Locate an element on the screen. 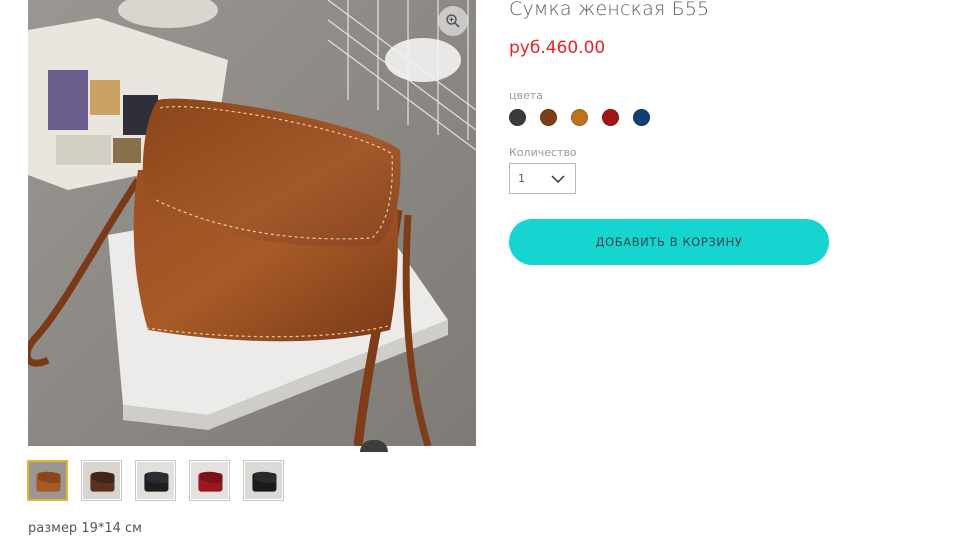 The width and height of the screenshot is (973, 558). thumbnail-strip is located at coordinates (155, 480).